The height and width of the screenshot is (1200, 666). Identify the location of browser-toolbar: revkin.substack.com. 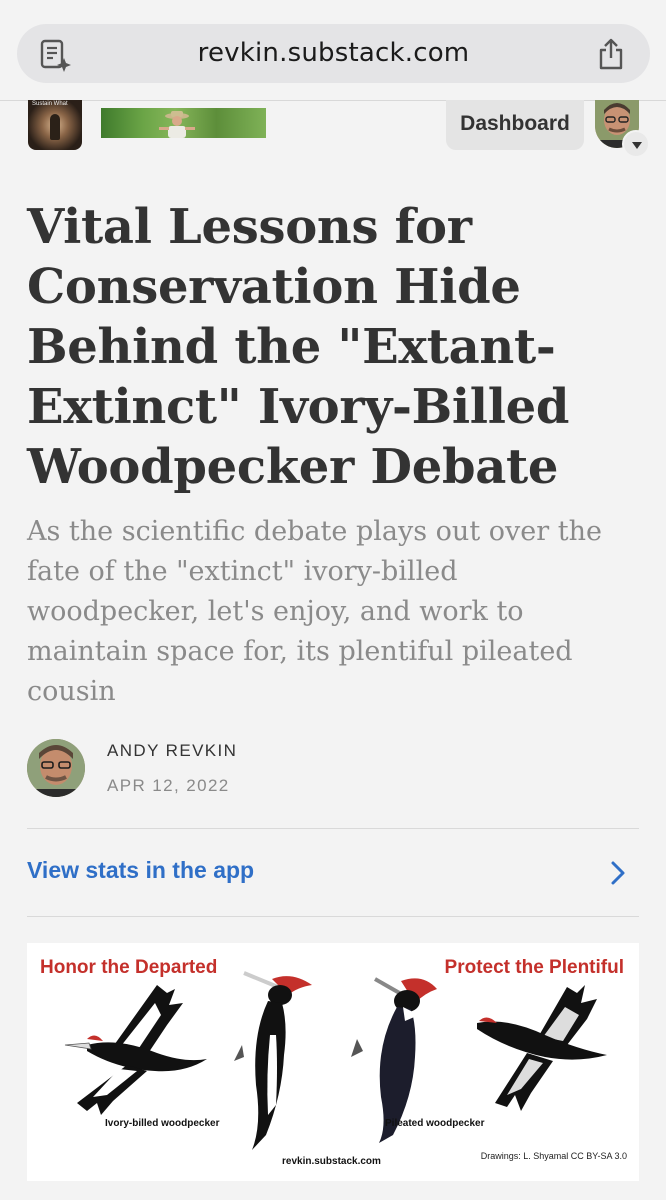
(333, 50).